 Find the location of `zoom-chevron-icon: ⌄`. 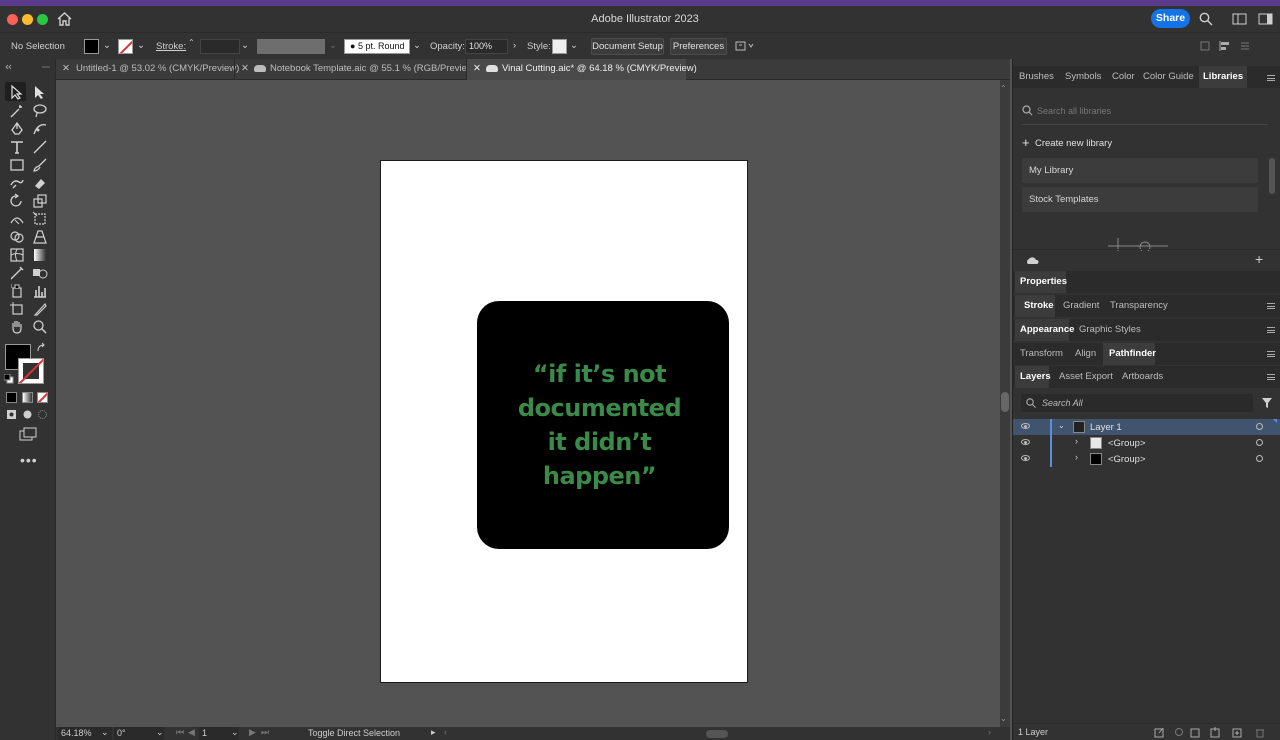

zoom-chevron-icon: ⌄ is located at coordinates (105, 732).